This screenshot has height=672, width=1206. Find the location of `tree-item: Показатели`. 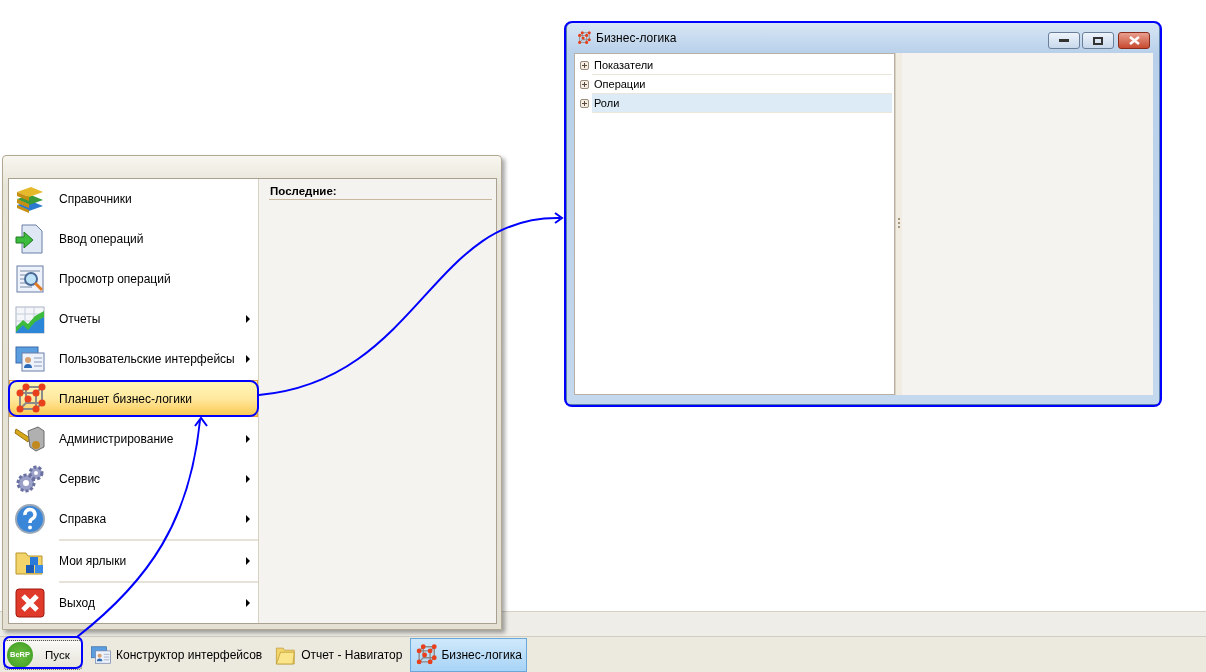

tree-item: Показатели is located at coordinates (742, 65).